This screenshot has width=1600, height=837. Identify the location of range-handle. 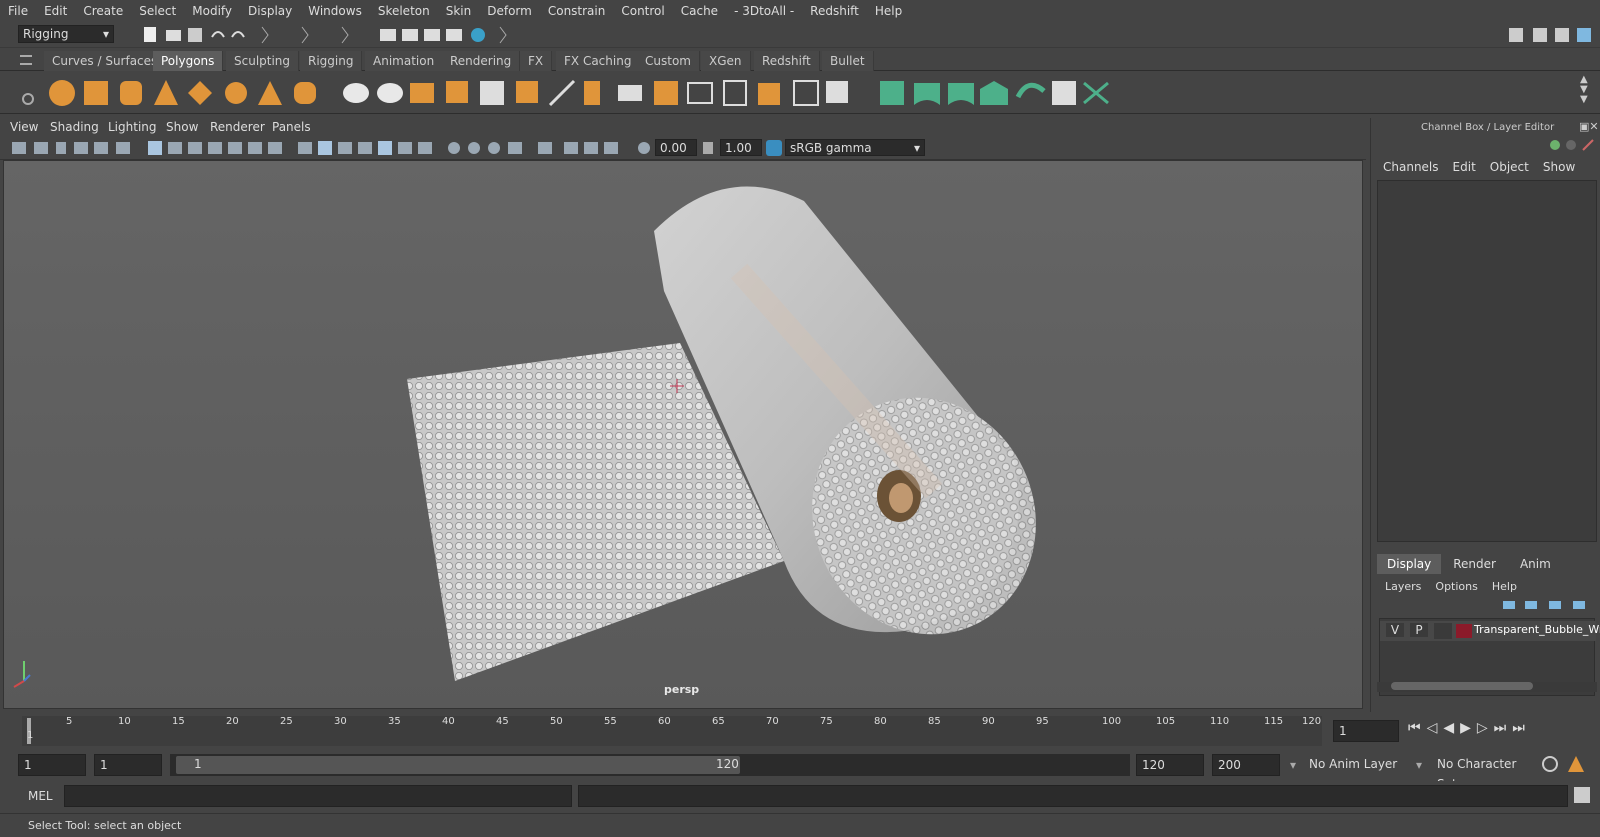
(458, 765).